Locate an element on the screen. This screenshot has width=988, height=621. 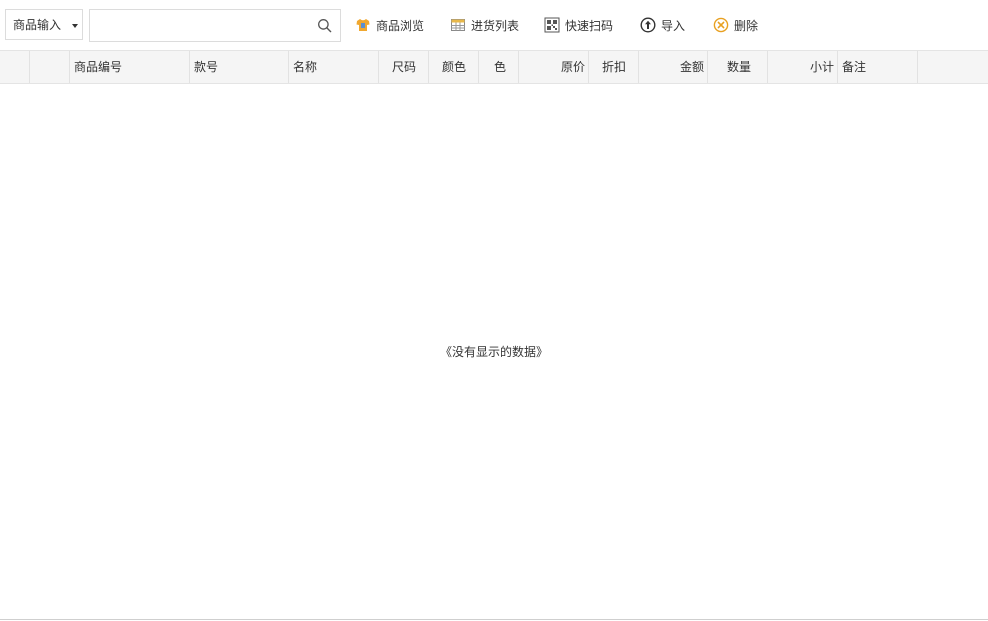
toolbar: 商品输入 商品浏览 进货列表 快速扫码 导入 删除 is located at coordinates (494, 25).